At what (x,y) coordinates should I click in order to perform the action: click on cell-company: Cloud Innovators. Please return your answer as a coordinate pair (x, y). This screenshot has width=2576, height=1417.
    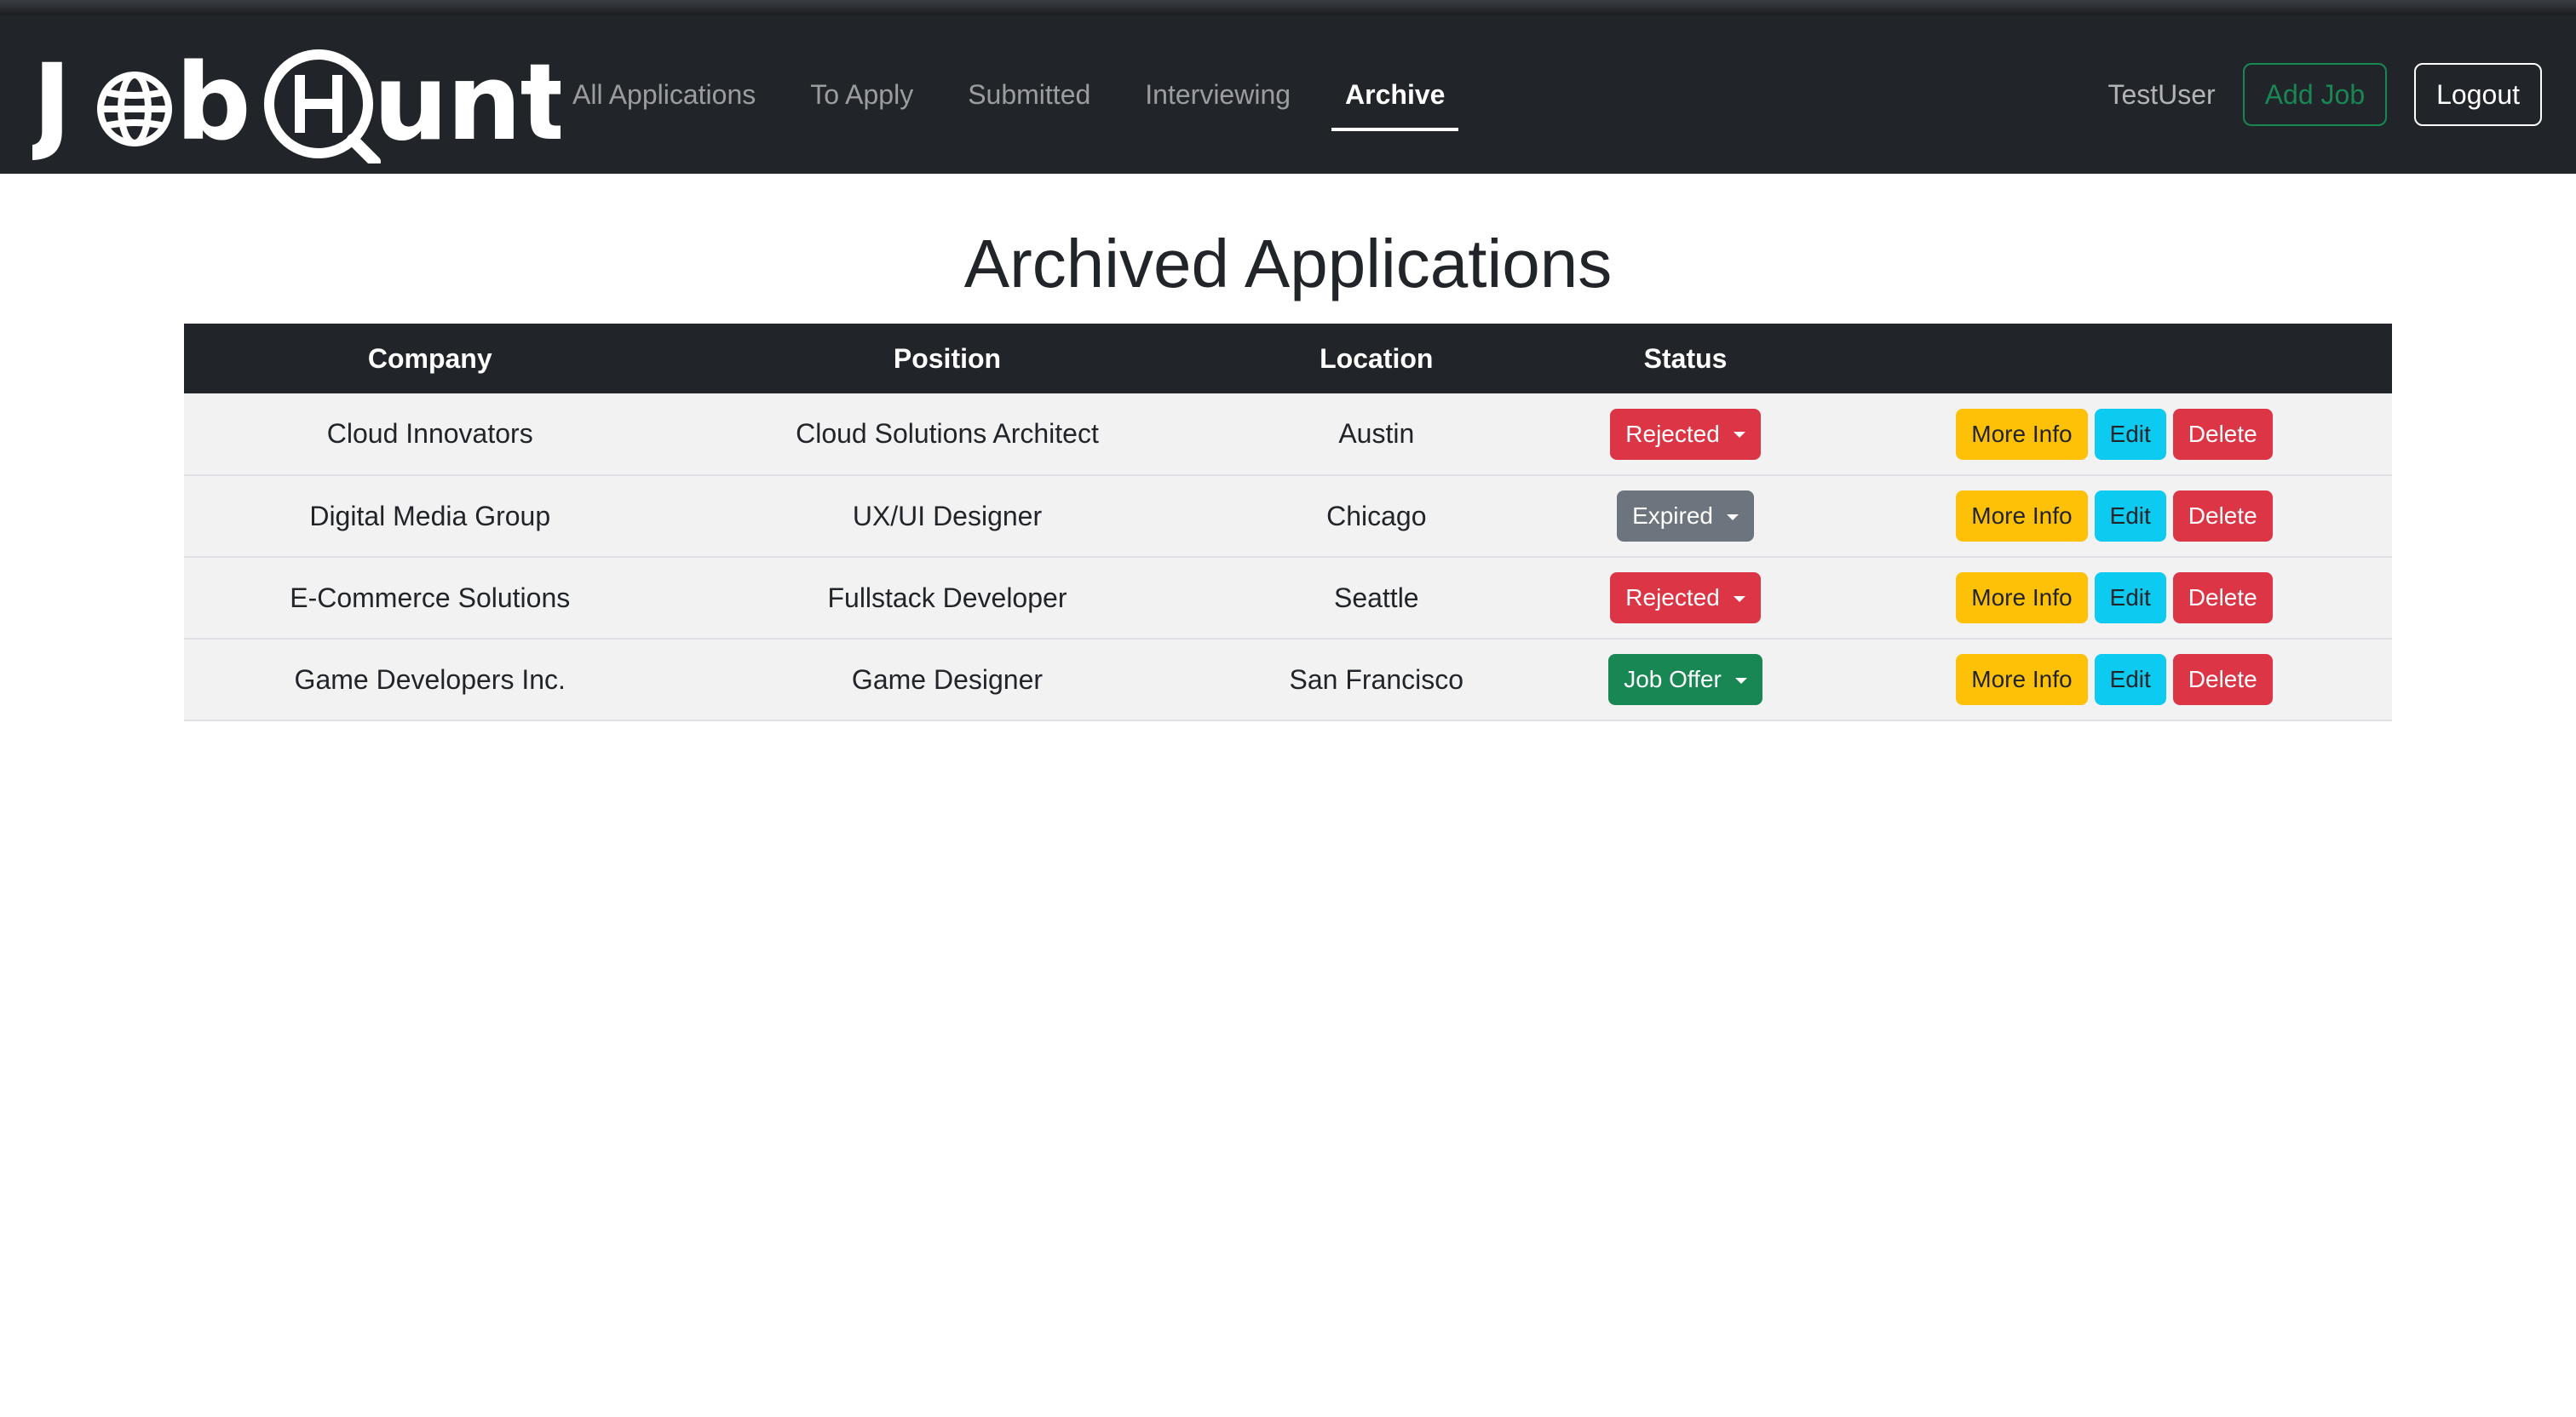
    Looking at the image, I should click on (429, 433).